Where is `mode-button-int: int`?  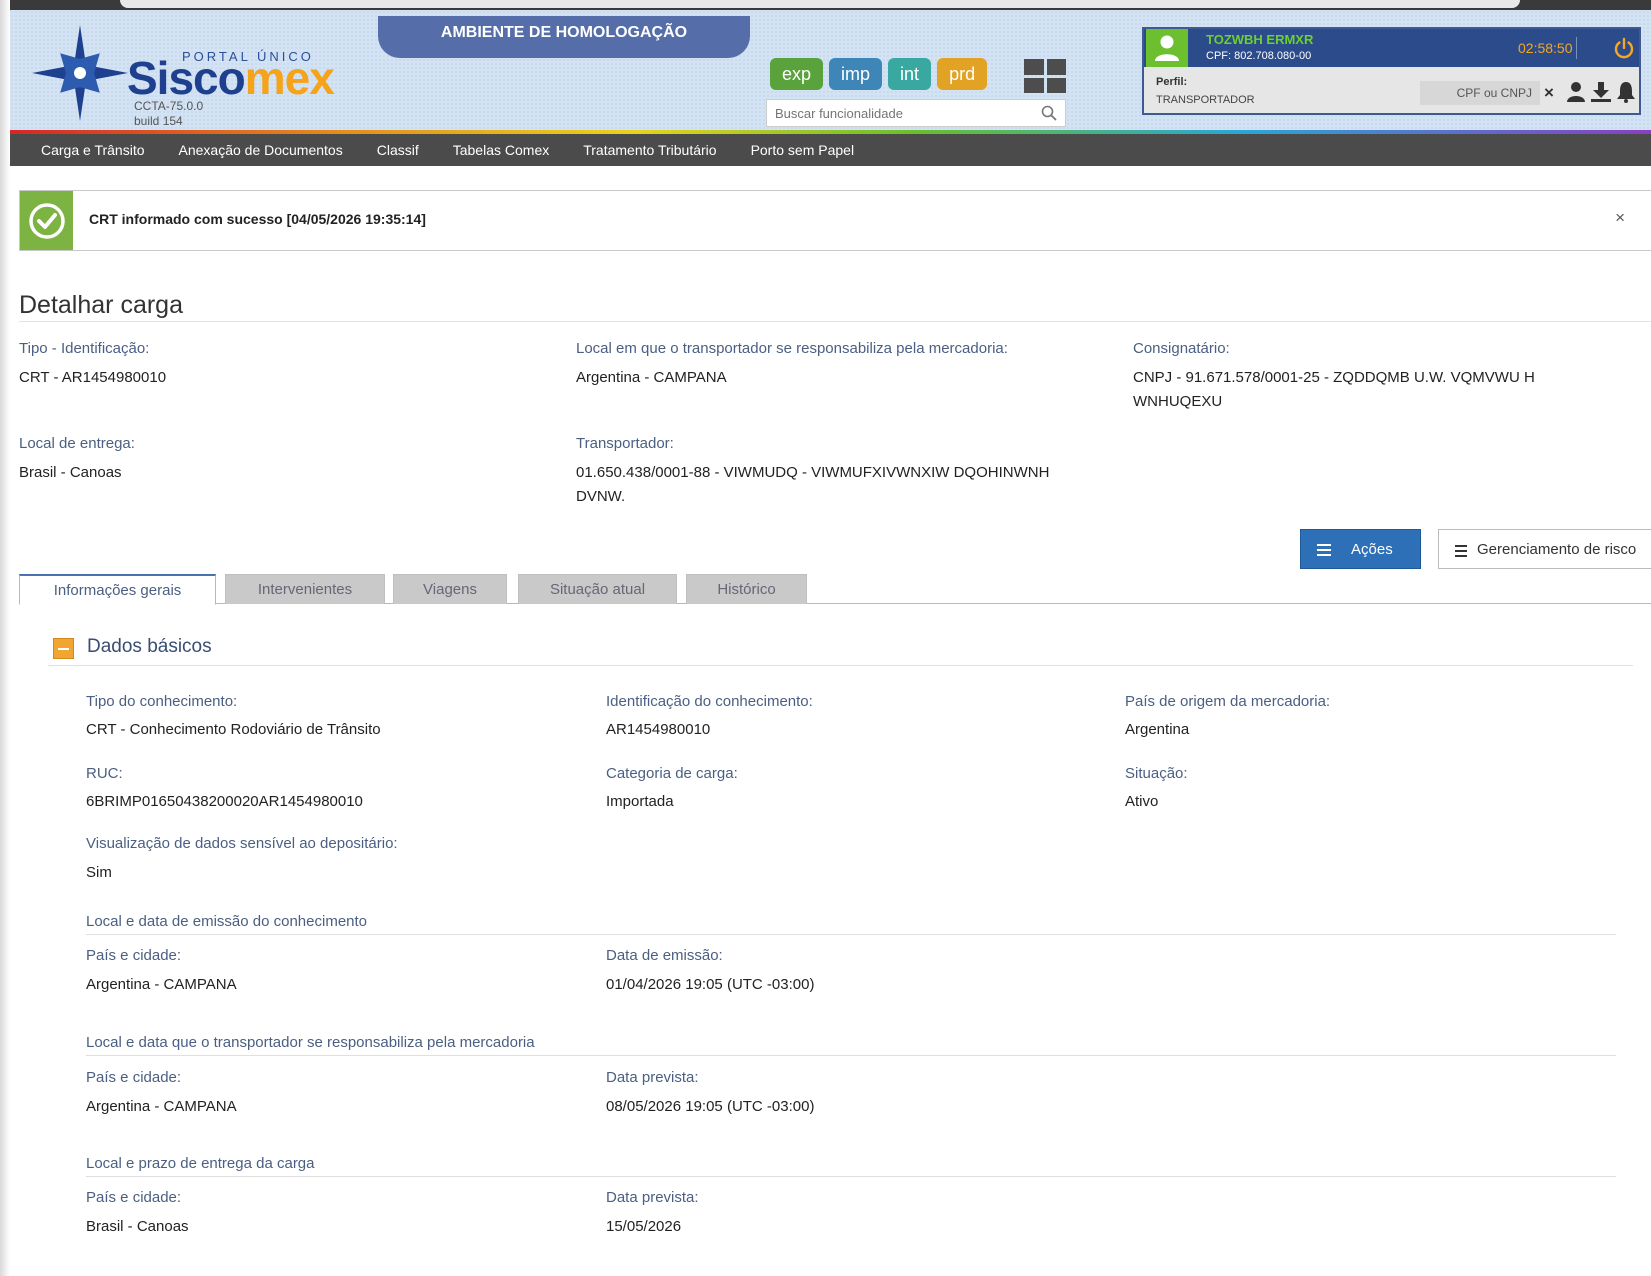
mode-button-int: int is located at coordinates (910, 74).